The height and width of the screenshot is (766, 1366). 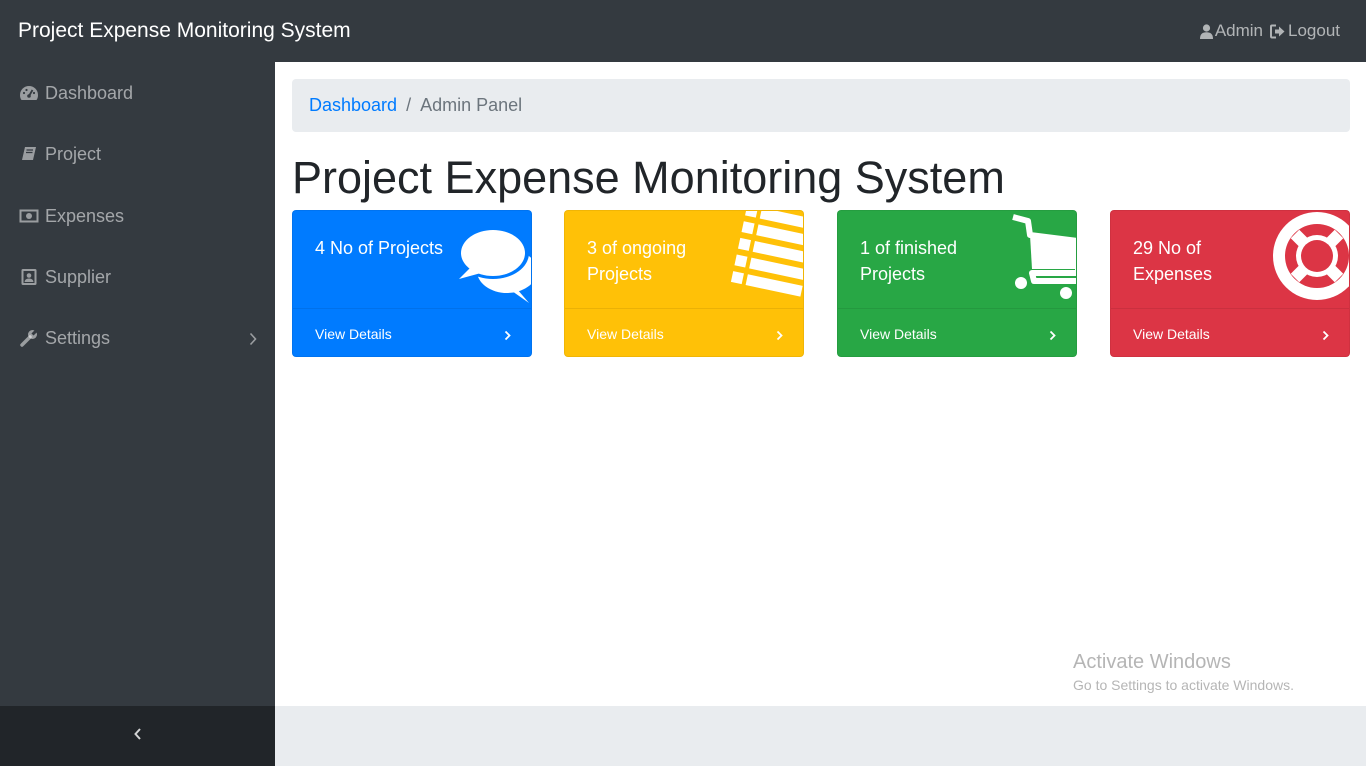 What do you see at coordinates (1314, 30) in the screenshot?
I see `logout-label: Logout` at bounding box center [1314, 30].